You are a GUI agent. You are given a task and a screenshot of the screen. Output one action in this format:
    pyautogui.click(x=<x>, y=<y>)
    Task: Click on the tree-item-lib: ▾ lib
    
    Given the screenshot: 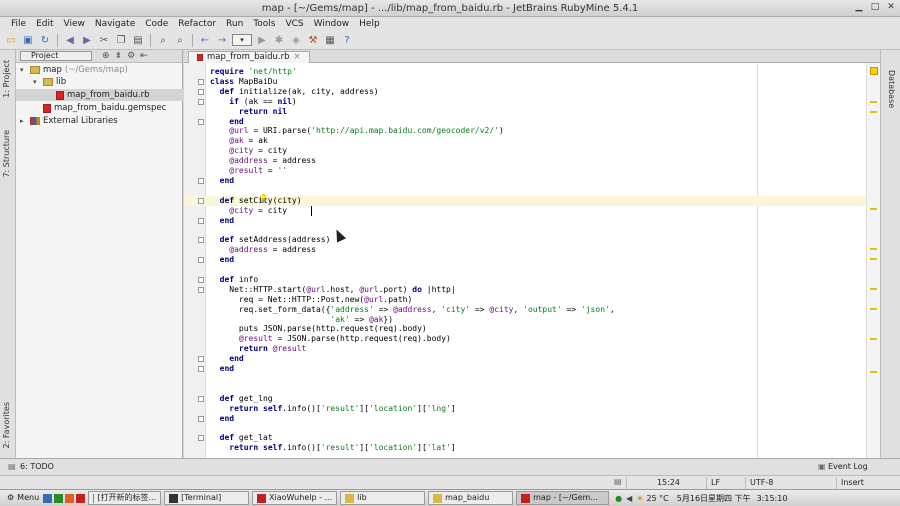 What is the action you would take?
    pyautogui.click(x=99, y=82)
    